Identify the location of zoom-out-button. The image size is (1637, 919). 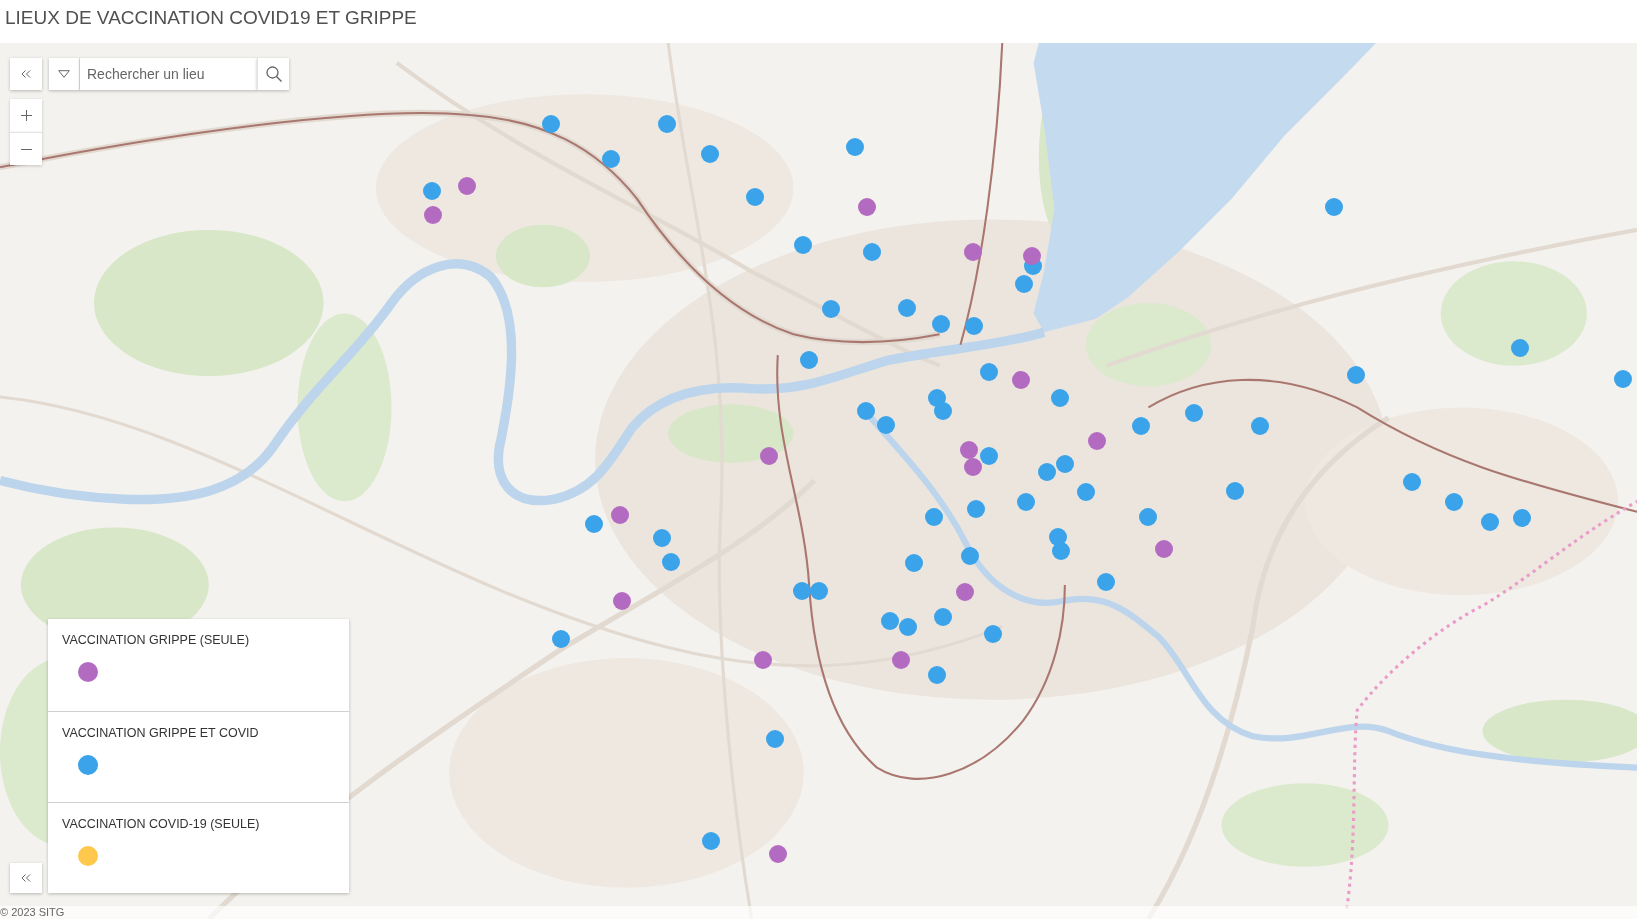
(26, 148).